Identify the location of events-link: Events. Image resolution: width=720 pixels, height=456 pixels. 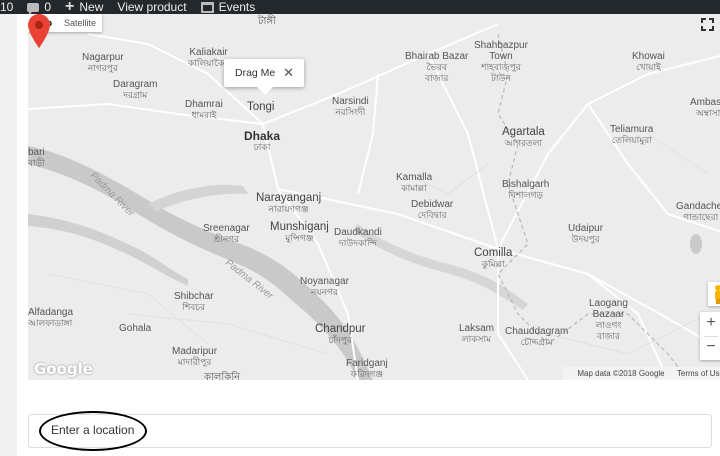
(228, 7).